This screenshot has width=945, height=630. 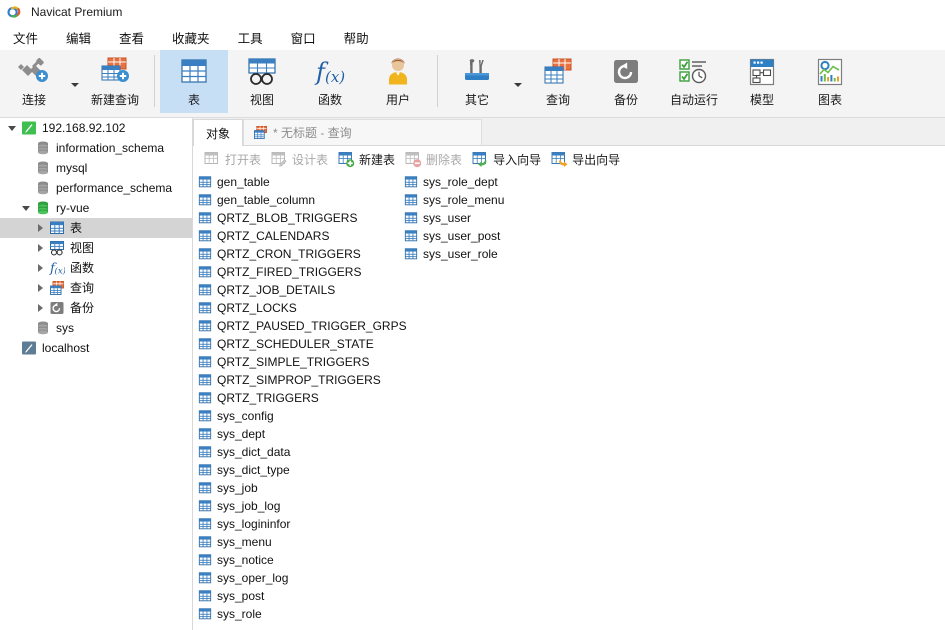 What do you see at coordinates (96, 328) in the screenshot?
I see `tree-db-sys: sys` at bounding box center [96, 328].